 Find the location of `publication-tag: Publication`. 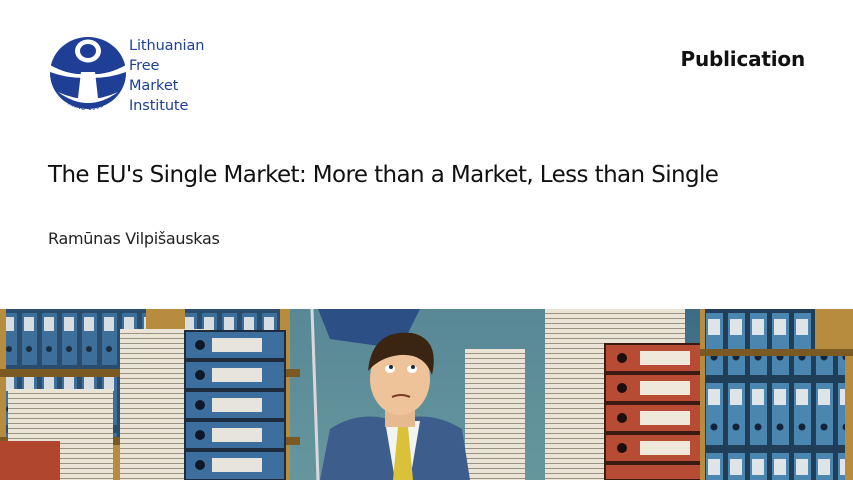

publication-tag: Publication is located at coordinates (743, 59).